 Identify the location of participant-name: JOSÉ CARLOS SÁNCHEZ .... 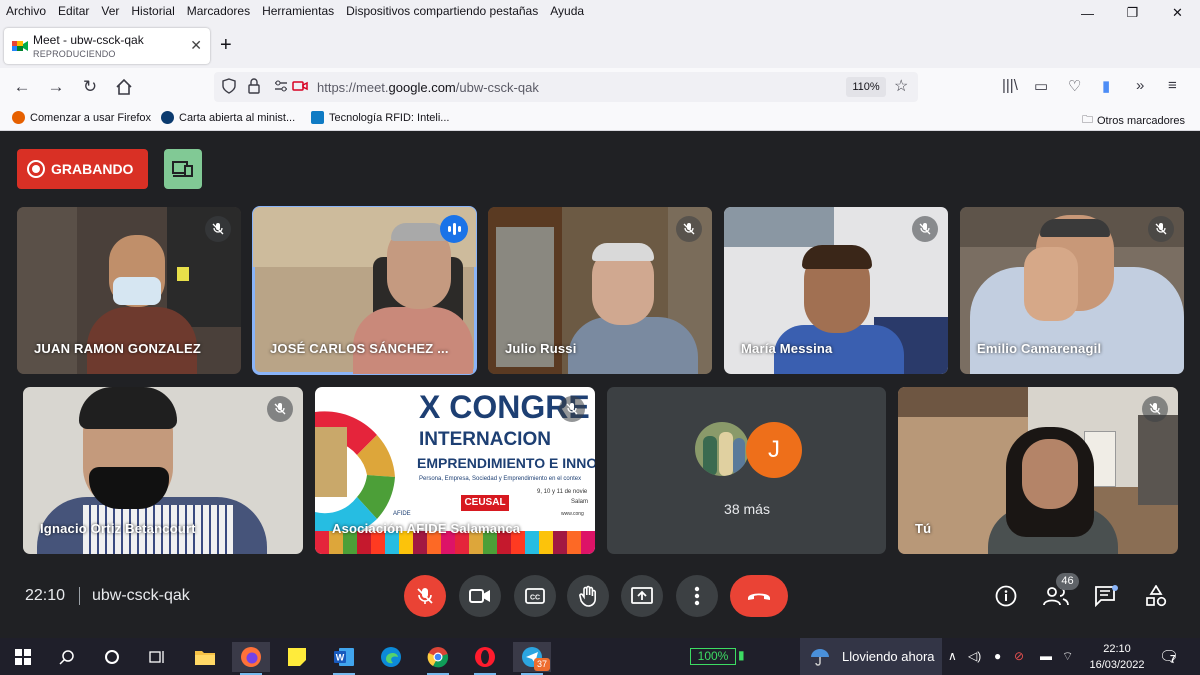
(359, 348).